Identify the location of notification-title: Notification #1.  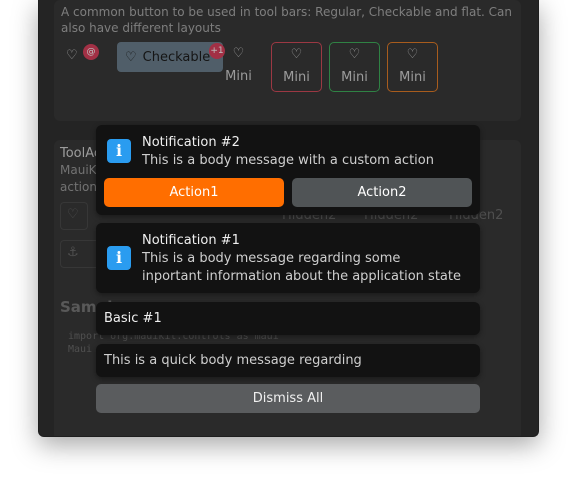
(191, 240).